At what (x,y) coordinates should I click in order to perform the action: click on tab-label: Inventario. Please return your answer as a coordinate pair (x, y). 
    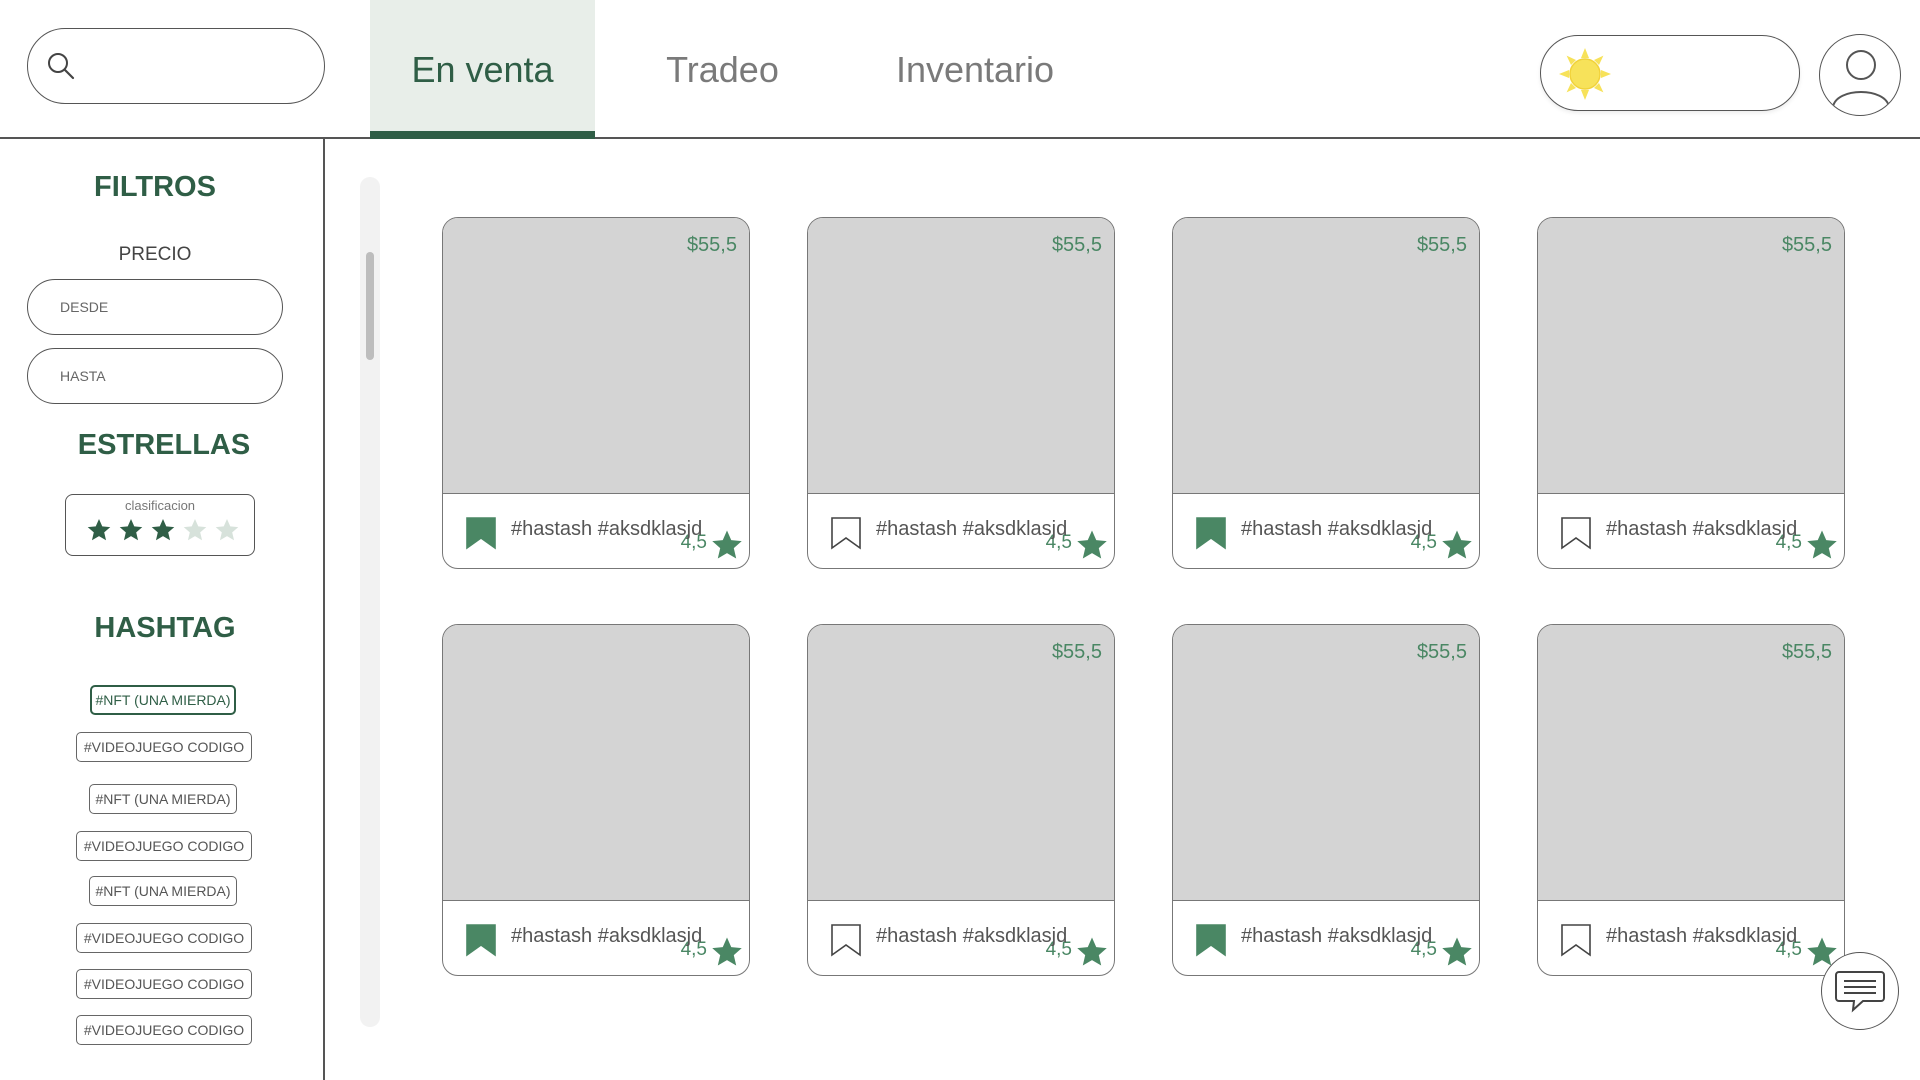
    Looking at the image, I should click on (975, 69).